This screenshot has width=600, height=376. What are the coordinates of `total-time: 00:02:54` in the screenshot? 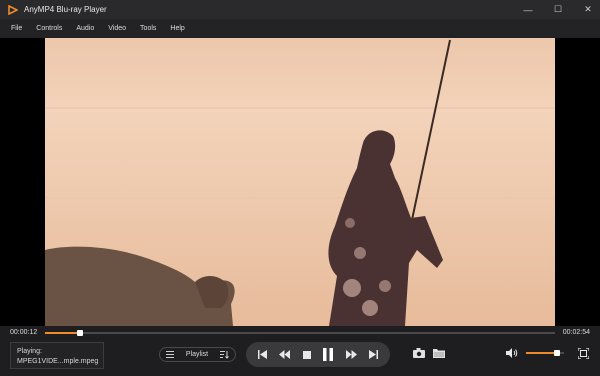 It's located at (576, 332).